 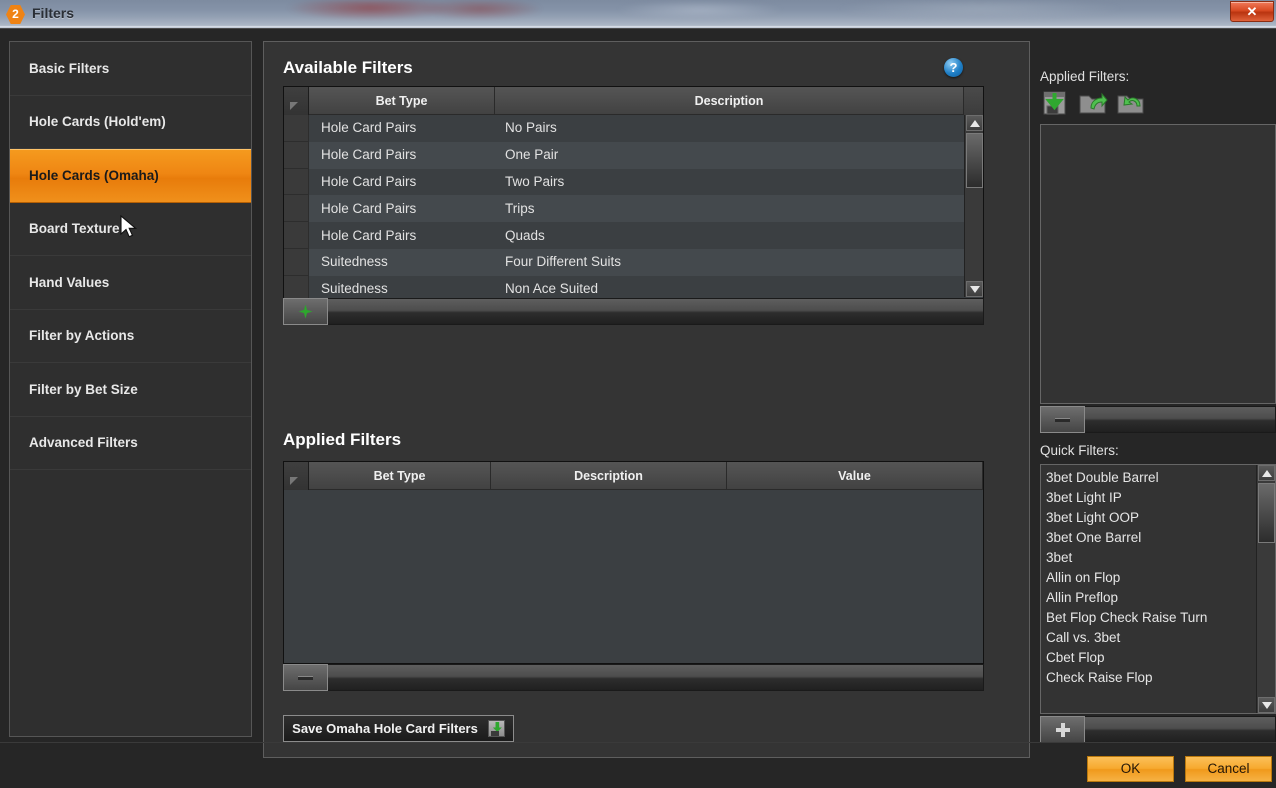 What do you see at coordinates (1148, 577) in the screenshot?
I see `quick-filter-item: Allin on Flop` at bounding box center [1148, 577].